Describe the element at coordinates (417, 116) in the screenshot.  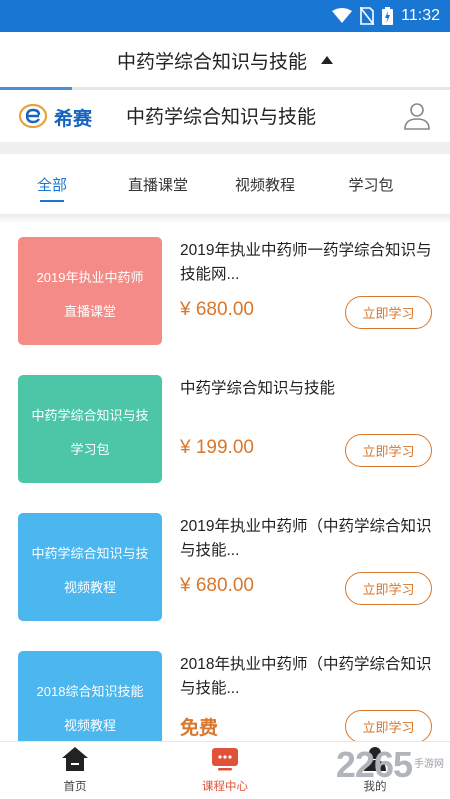
I see `user-icon` at that location.